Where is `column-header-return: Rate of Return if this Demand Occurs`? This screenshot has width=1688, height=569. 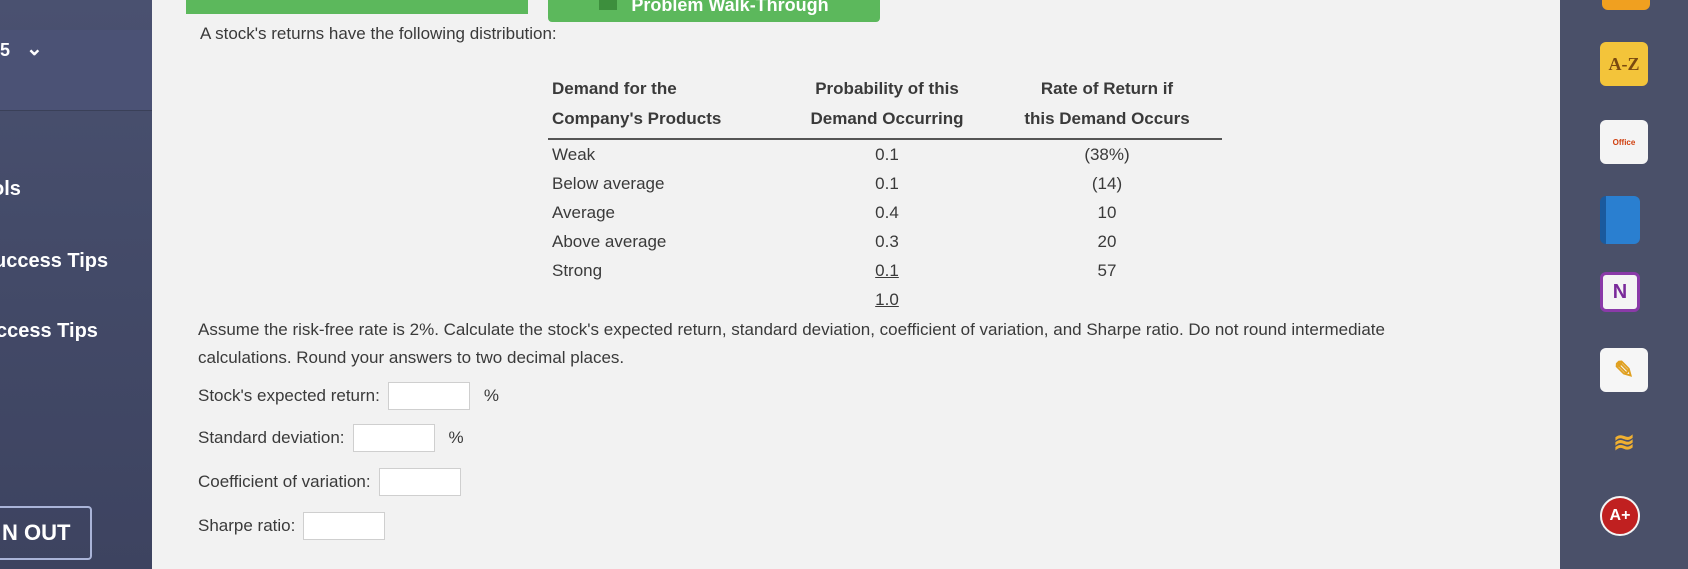 column-header-return: Rate of Return if this Demand Occurs is located at coordinates (1107, 105).